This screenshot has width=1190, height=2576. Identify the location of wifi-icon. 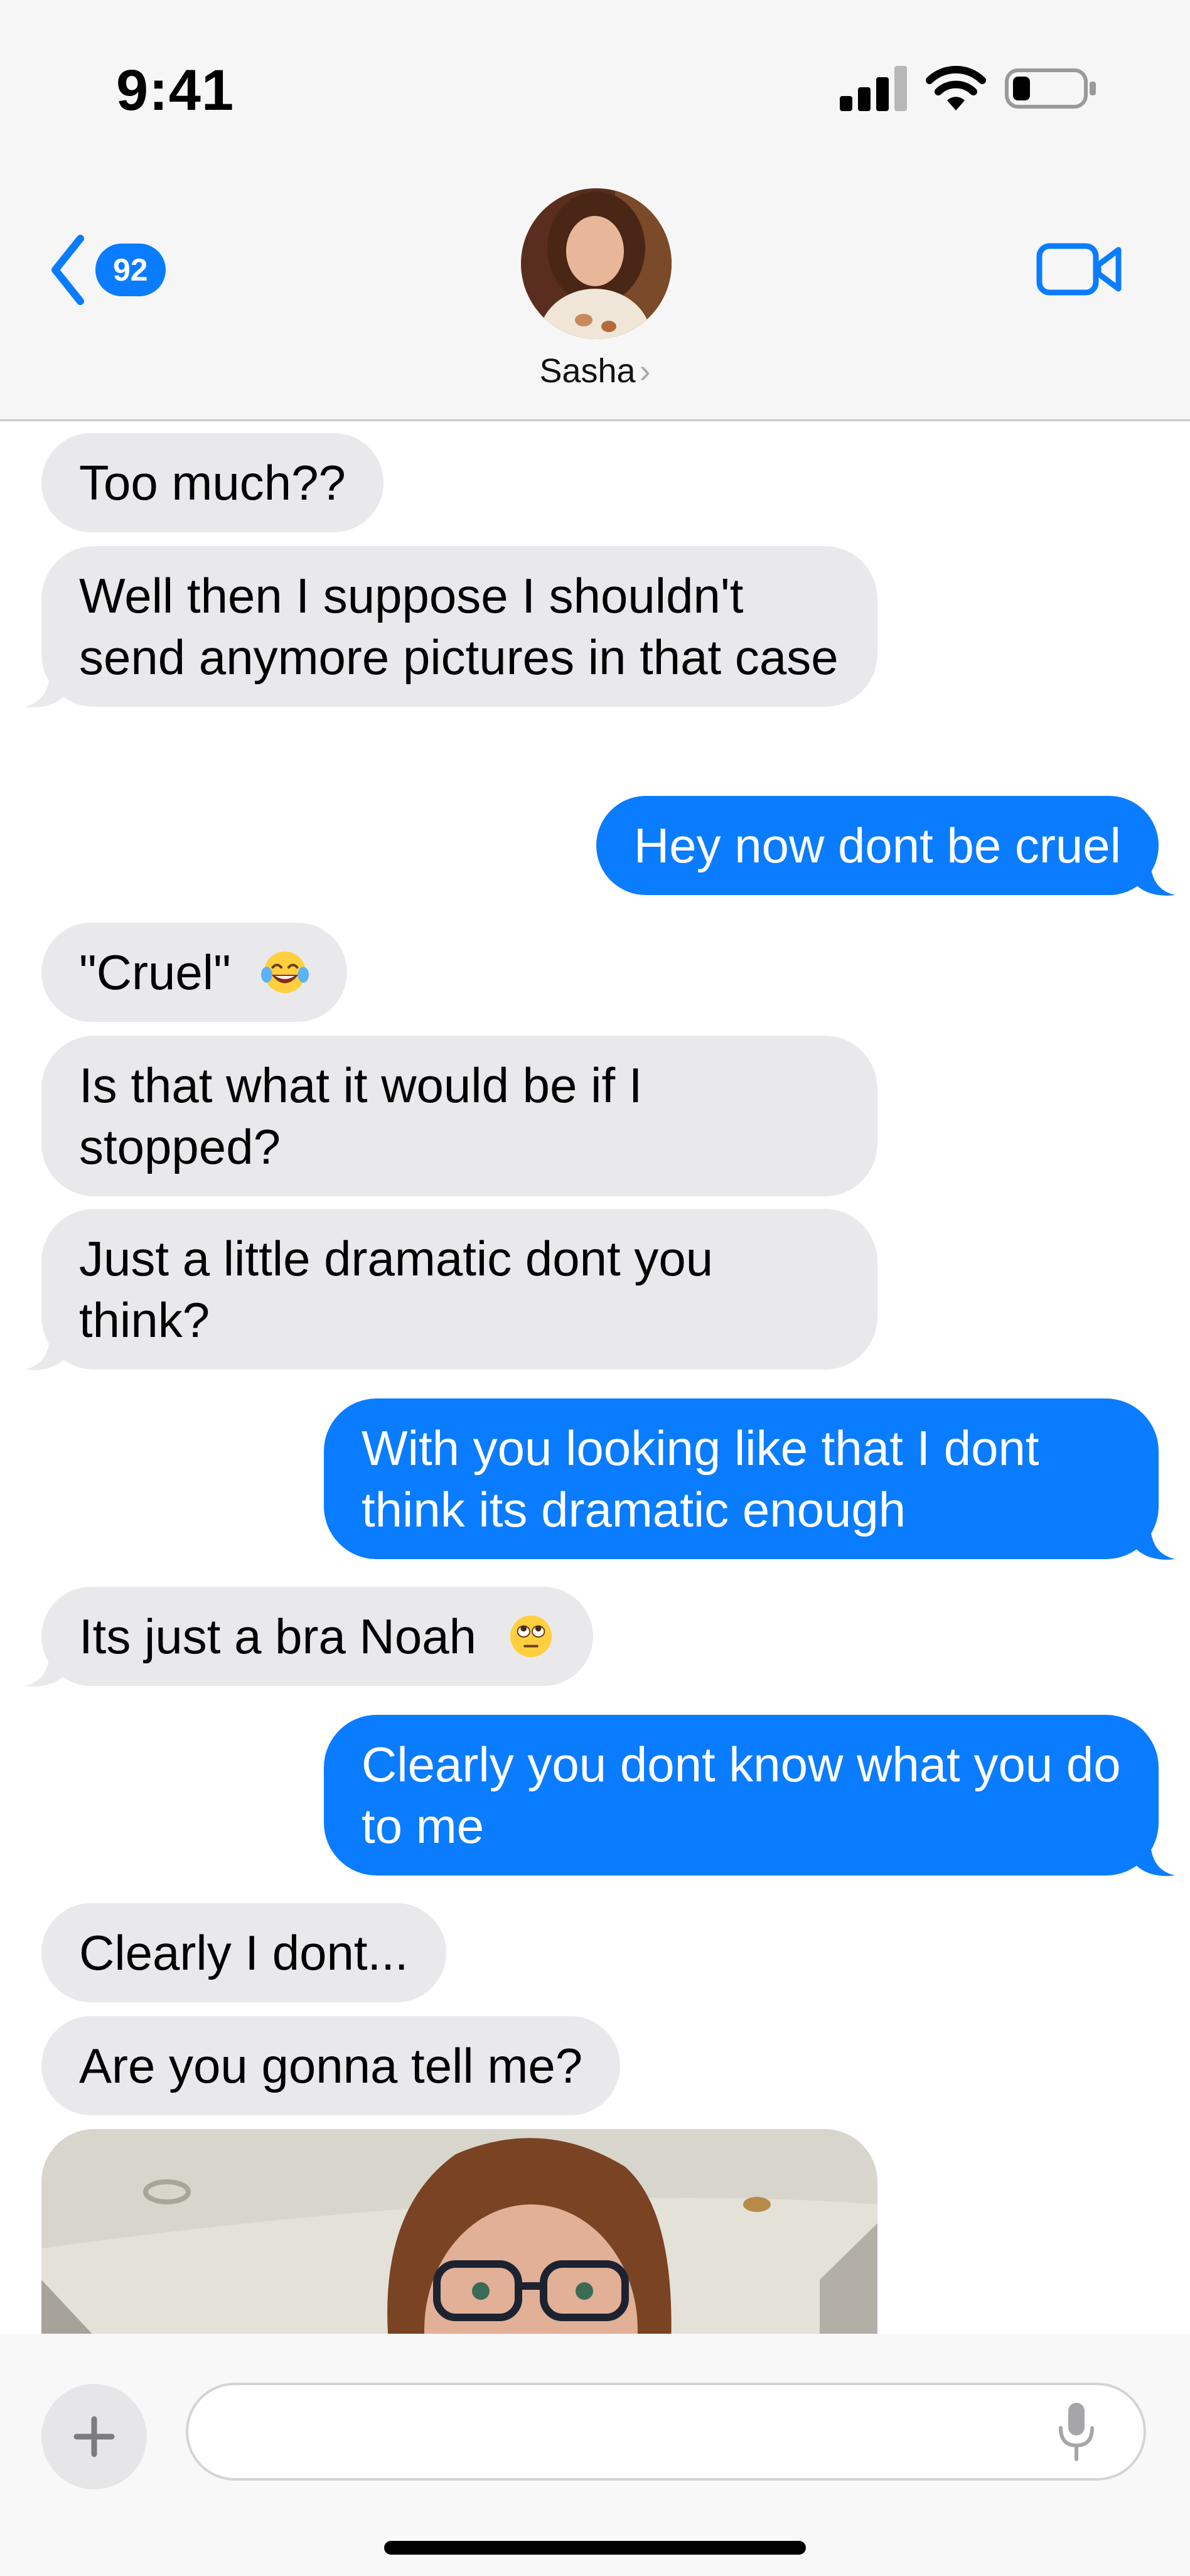
(956, 88).